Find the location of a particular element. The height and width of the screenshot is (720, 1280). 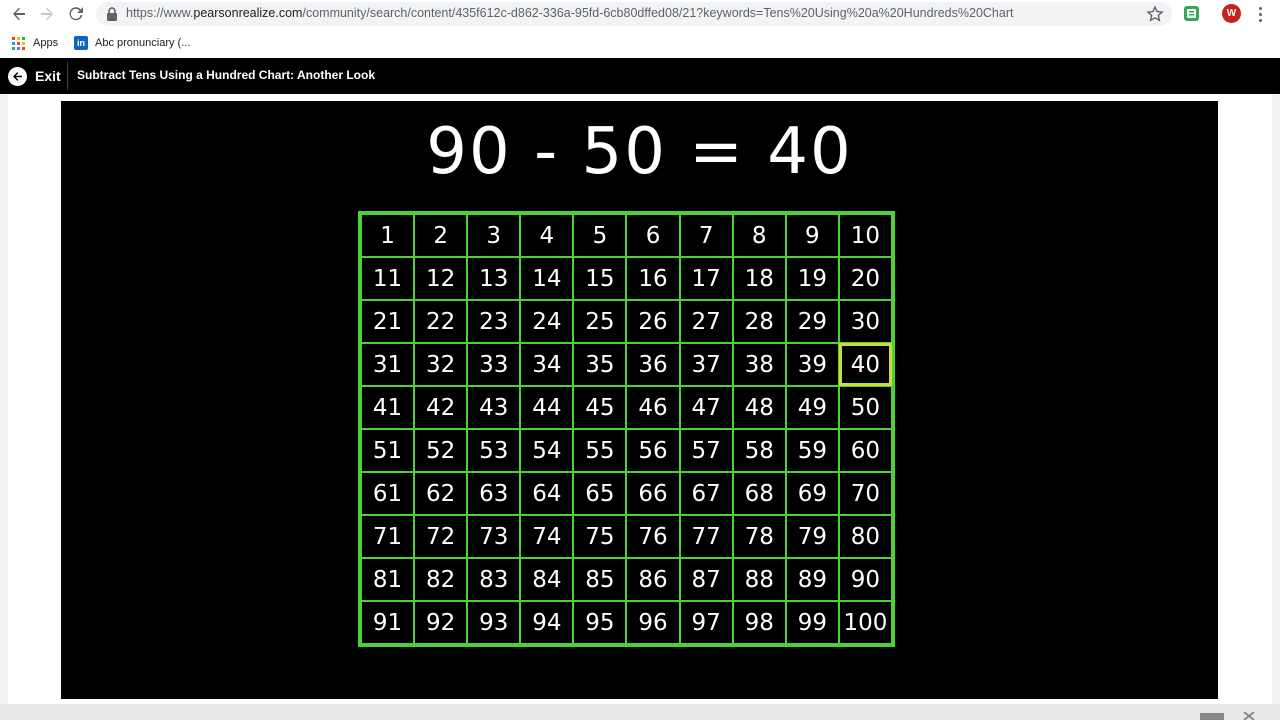

chart-cell-62: 62 is located at coordinates (441, 493).